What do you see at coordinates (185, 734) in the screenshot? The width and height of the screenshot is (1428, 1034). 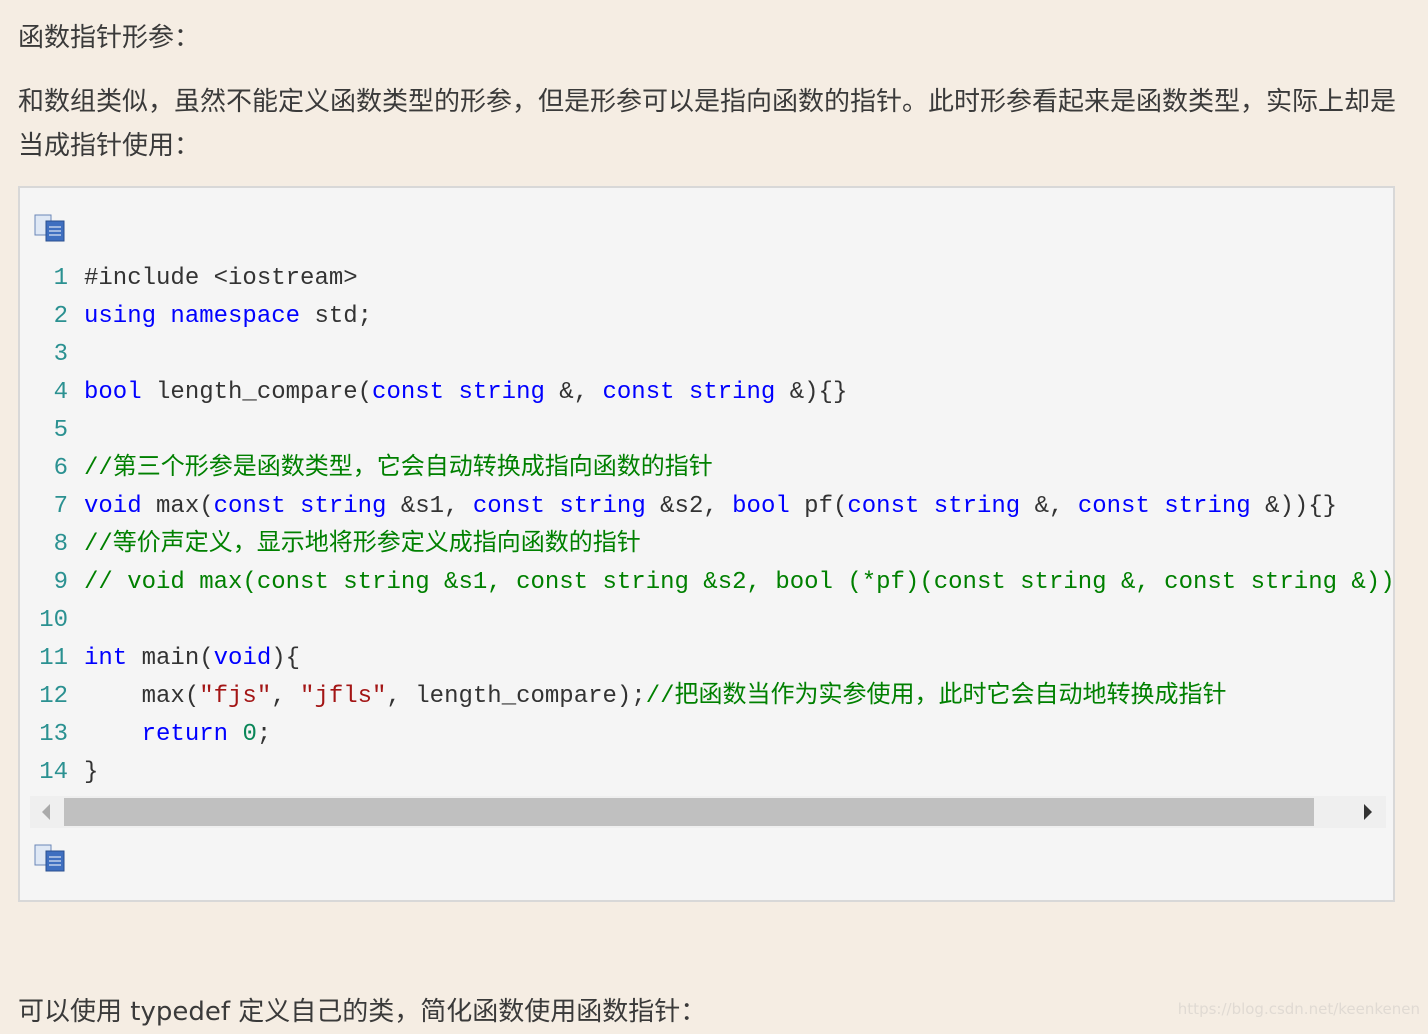 I see `code-token: return` at bounding box center [185, 734].